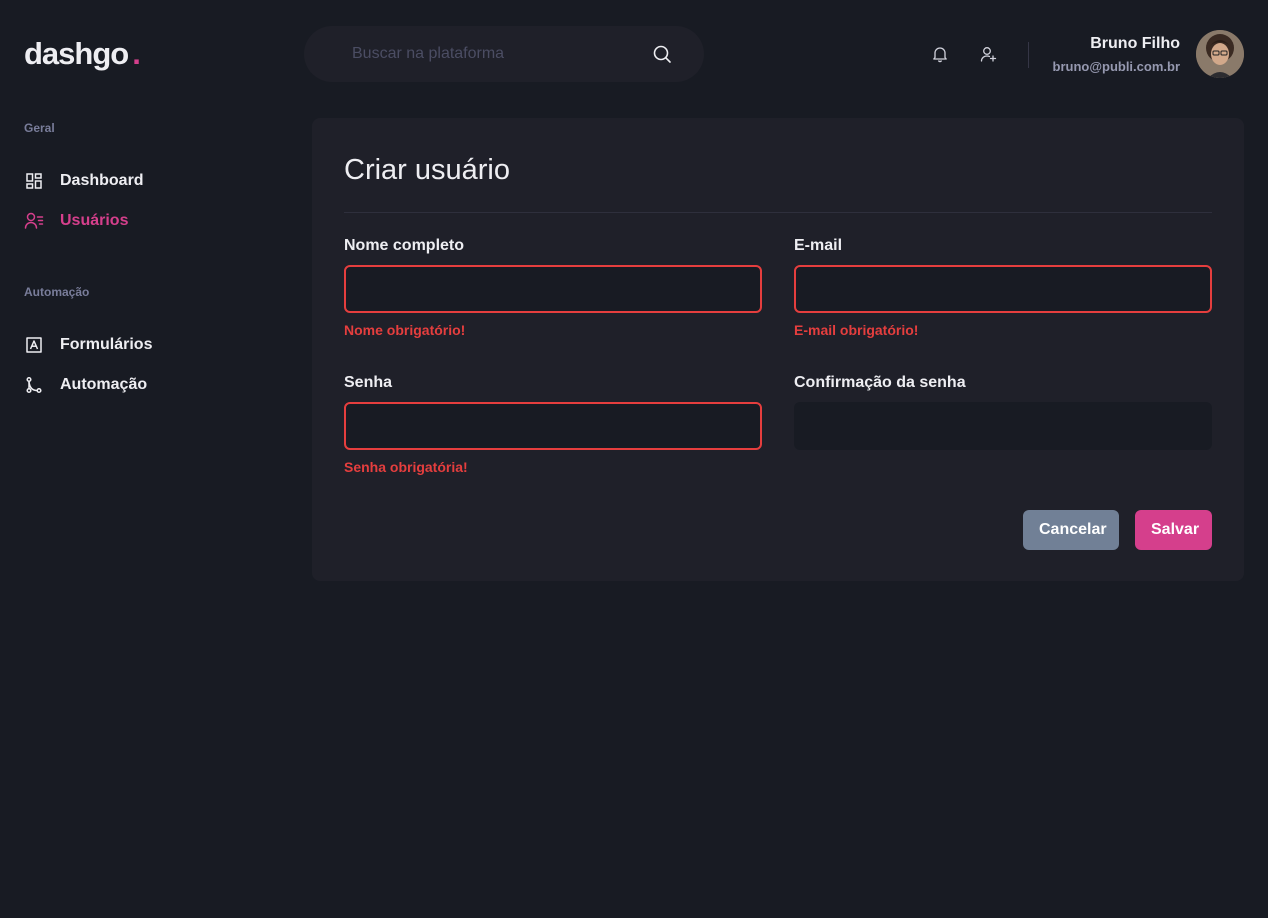 The width and height of the screenshot is (1268, 918). I want to click on name-error: Nome obrigatório!, so click(405, 330).